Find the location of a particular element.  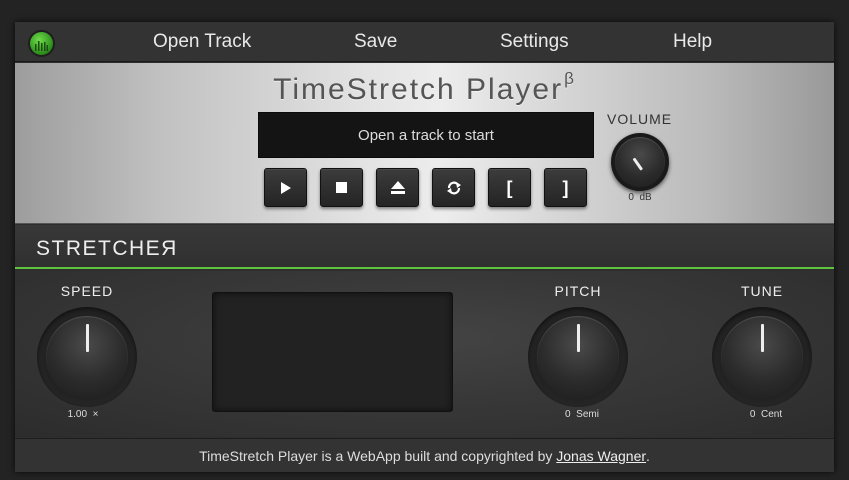

tune-knob-cap is located at coordinates (762, 357).